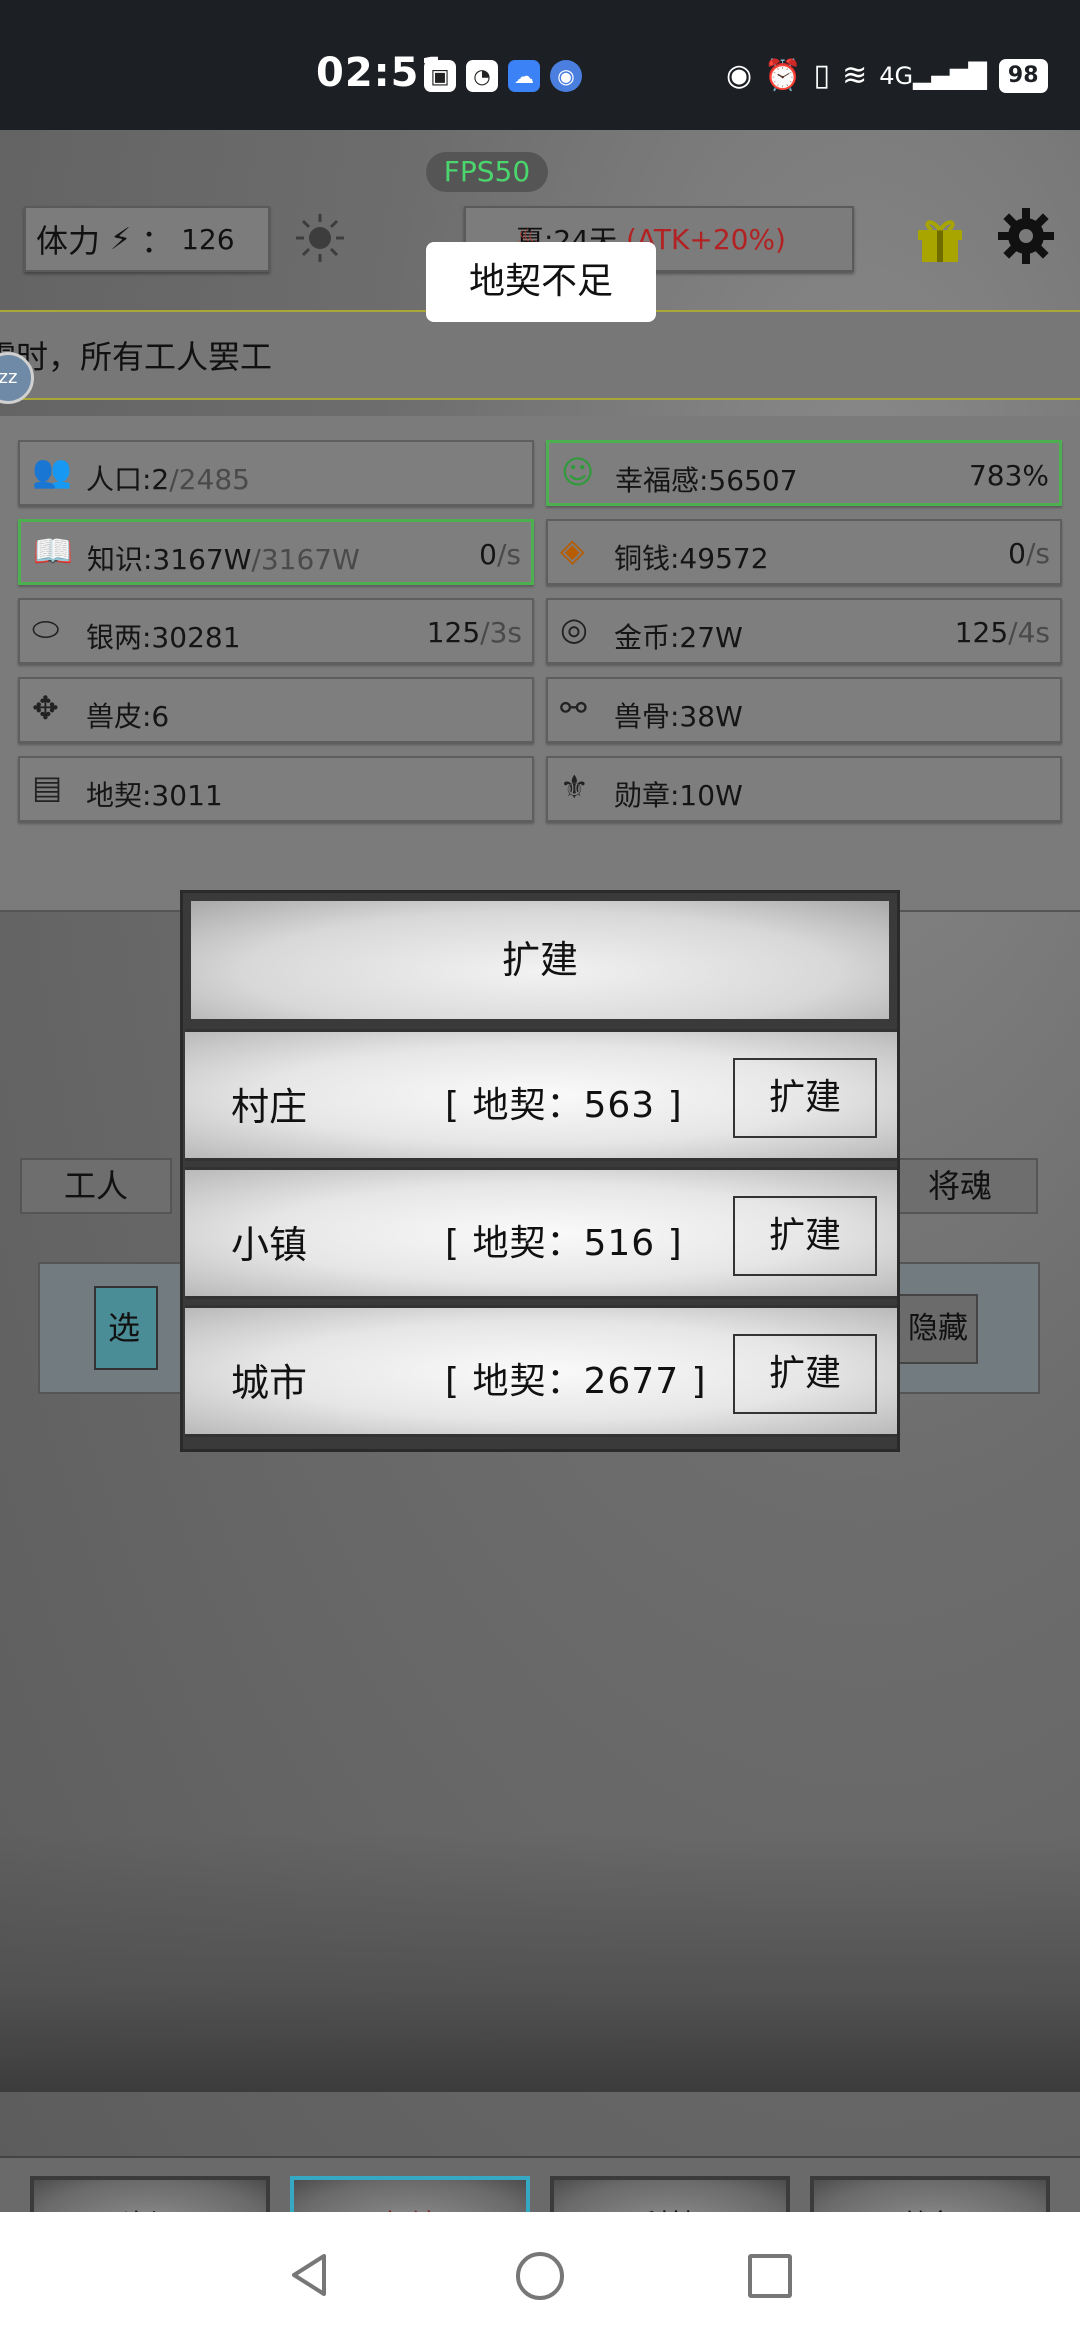 The height and width of the screenshot is (2340, 1080). Describe the element at coordinates (822, 75) in the screenshot. I see `vibrate-icon: ▯` at that location.